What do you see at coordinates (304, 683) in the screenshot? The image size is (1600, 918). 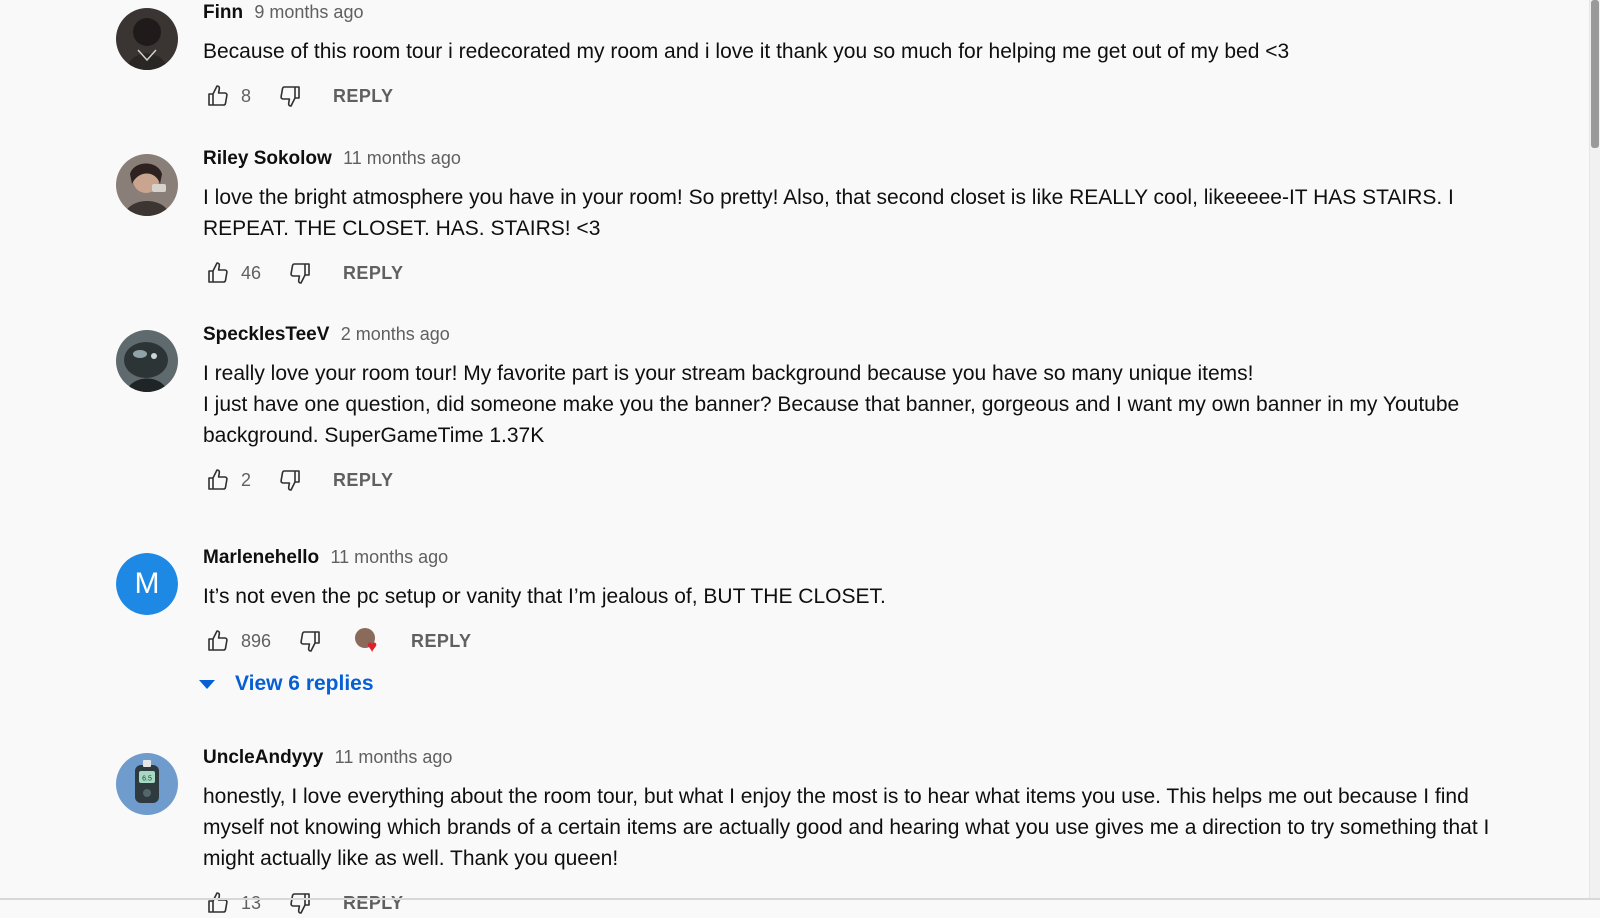 I see `view-replies-label: View 6 replies` at bounding box center [304, 683].